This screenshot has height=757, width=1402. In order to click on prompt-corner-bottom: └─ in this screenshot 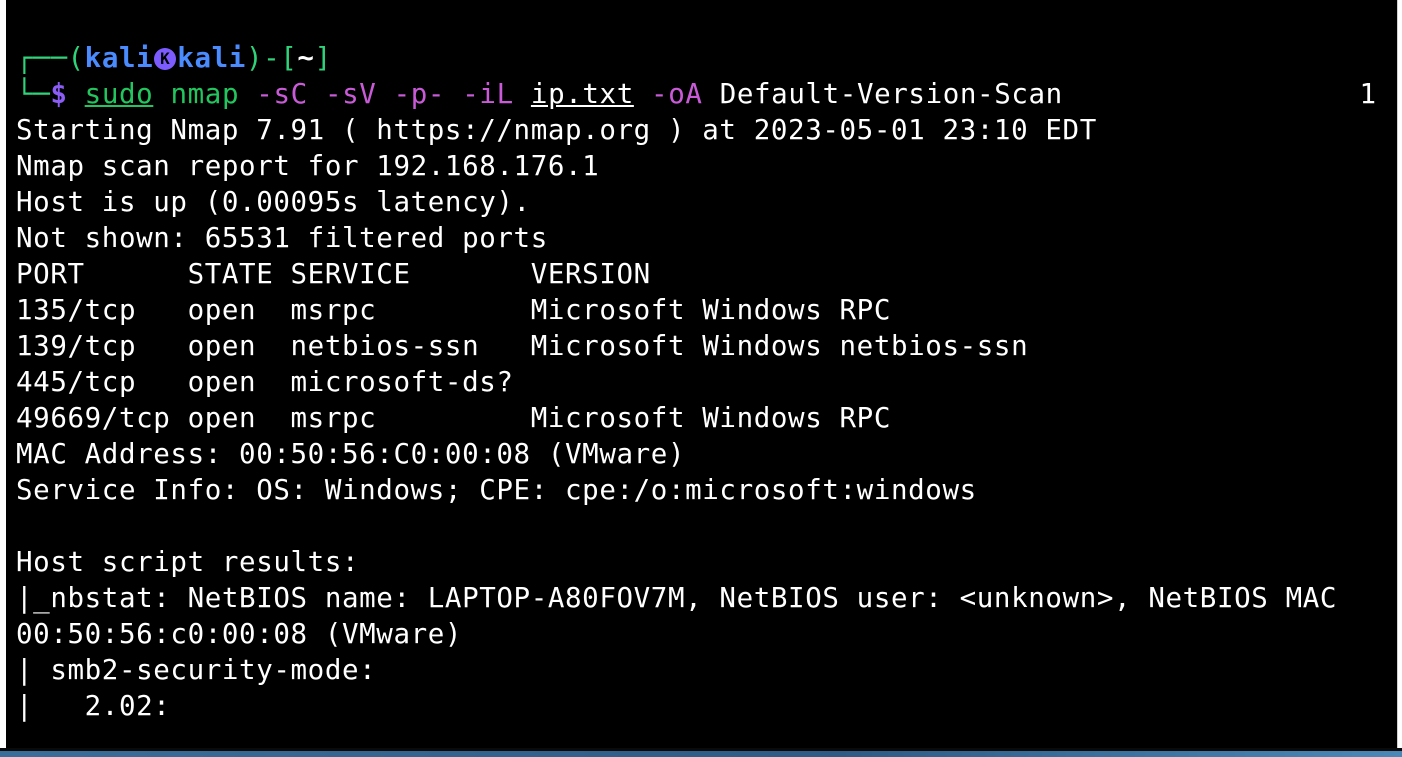, I will do `click(33, 94)`.